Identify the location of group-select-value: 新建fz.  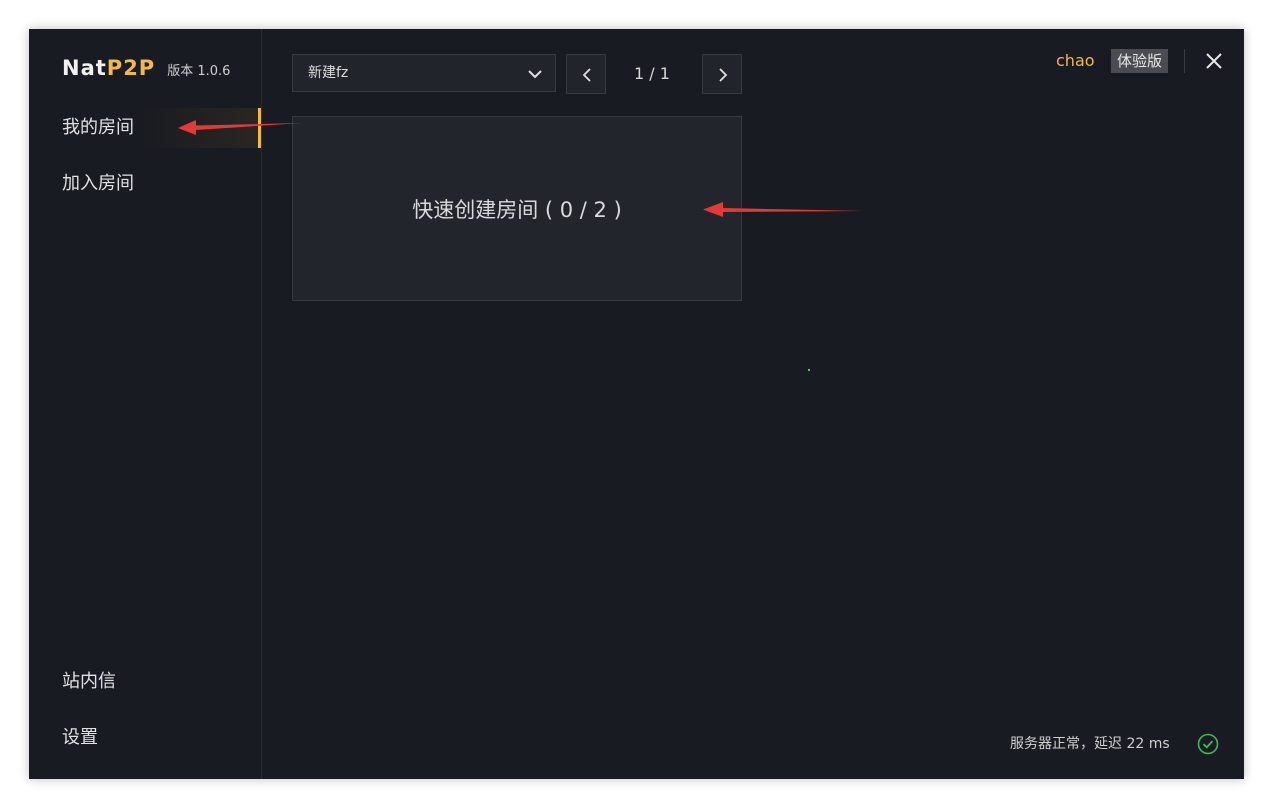
(328, 73).